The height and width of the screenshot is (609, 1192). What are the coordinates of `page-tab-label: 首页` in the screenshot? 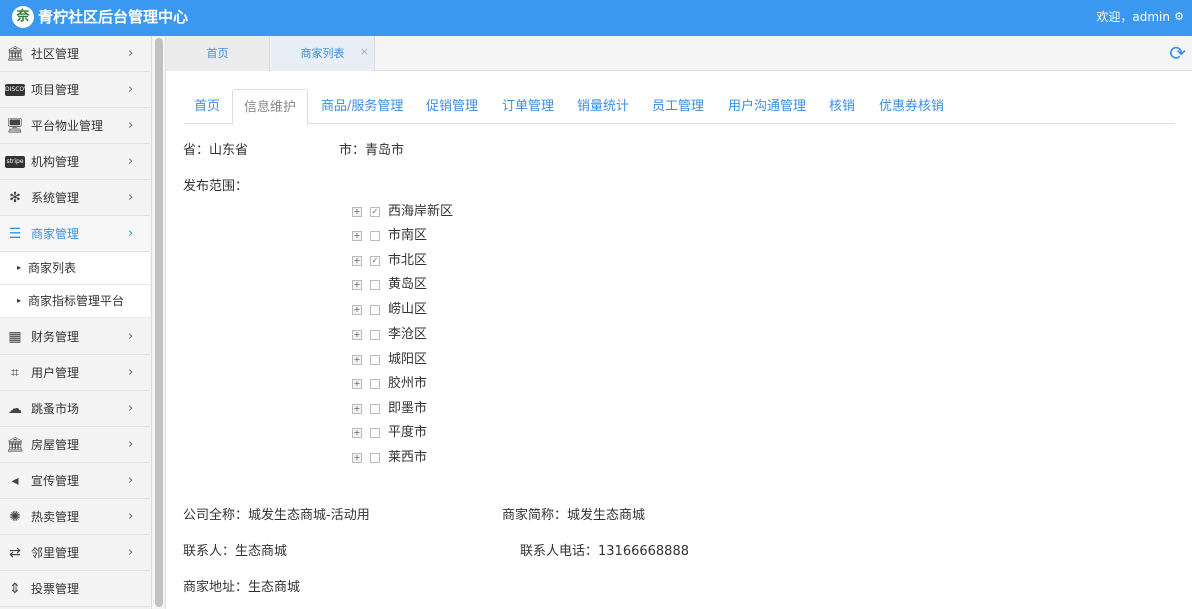 It's located at (217, 53).